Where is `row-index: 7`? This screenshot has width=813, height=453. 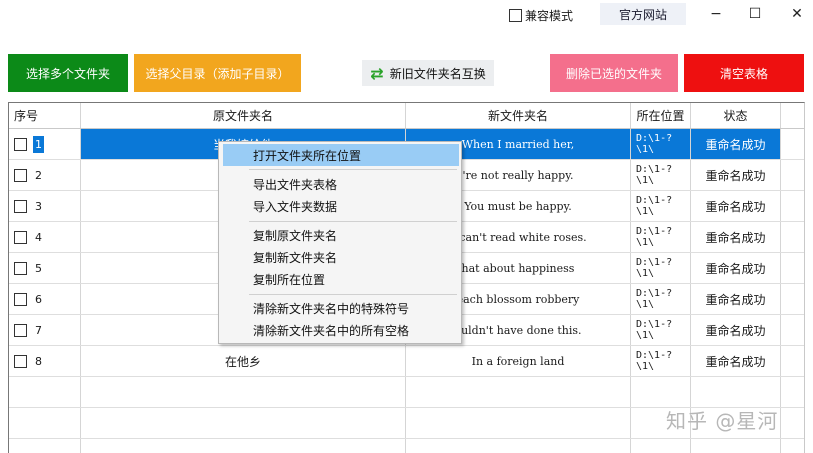
row-index: 7 is located at coordinates (38, 330).